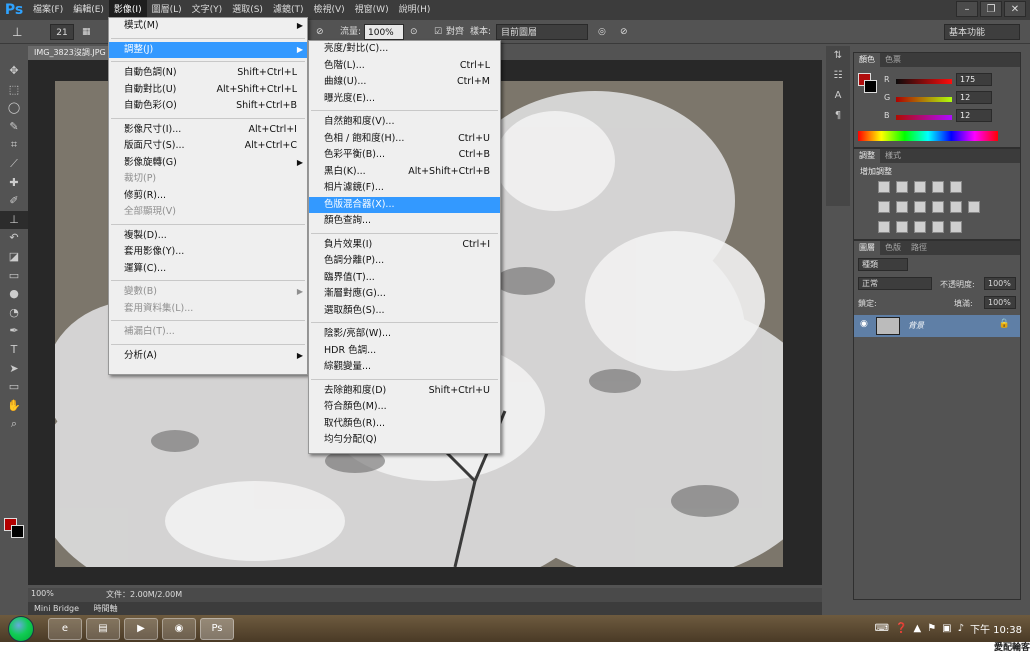 The image size is (1036, 652). Describe the element at coordinates (893, 156) in the screenshot. I see `tab-styles: 樣式` at that location.